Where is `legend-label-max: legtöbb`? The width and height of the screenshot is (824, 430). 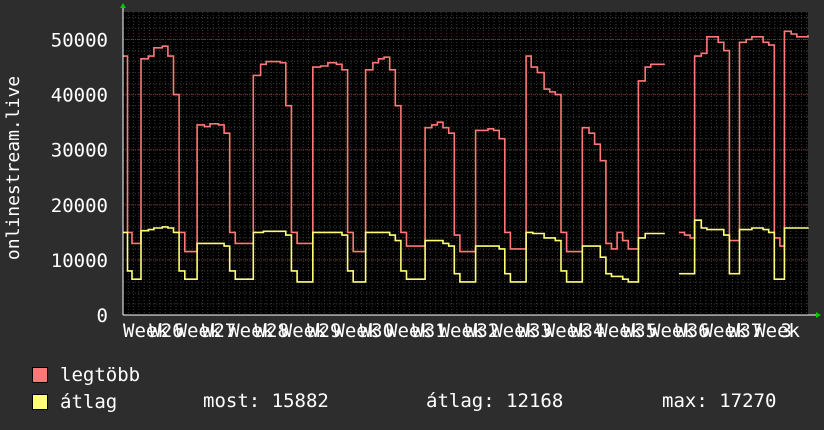 legend-label-max: legtöbb is located at coordinates (100, 375).